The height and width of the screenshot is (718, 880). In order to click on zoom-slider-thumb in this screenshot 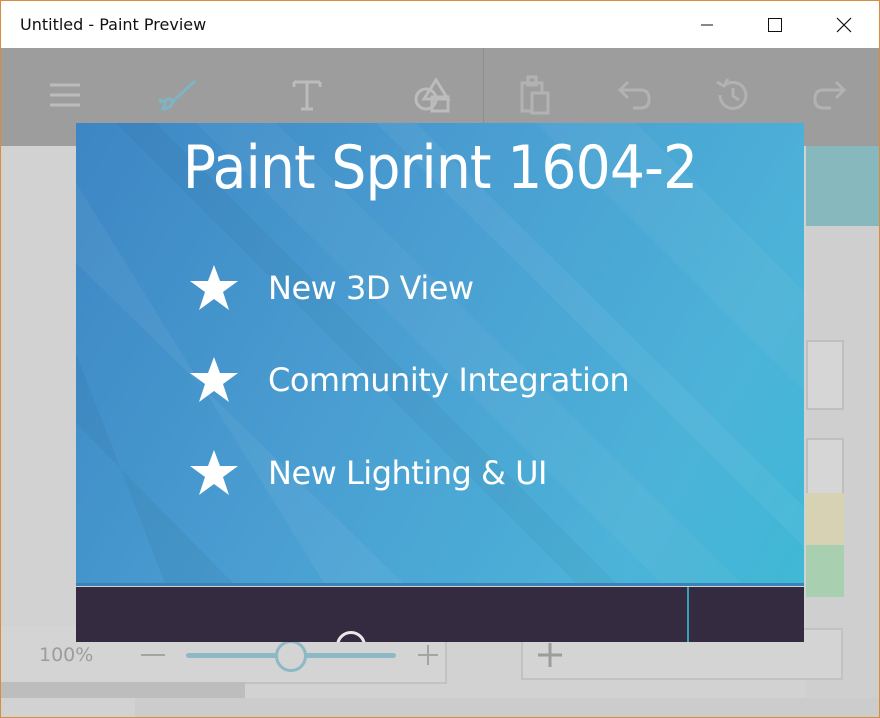, I will do `click(291, 656)`.